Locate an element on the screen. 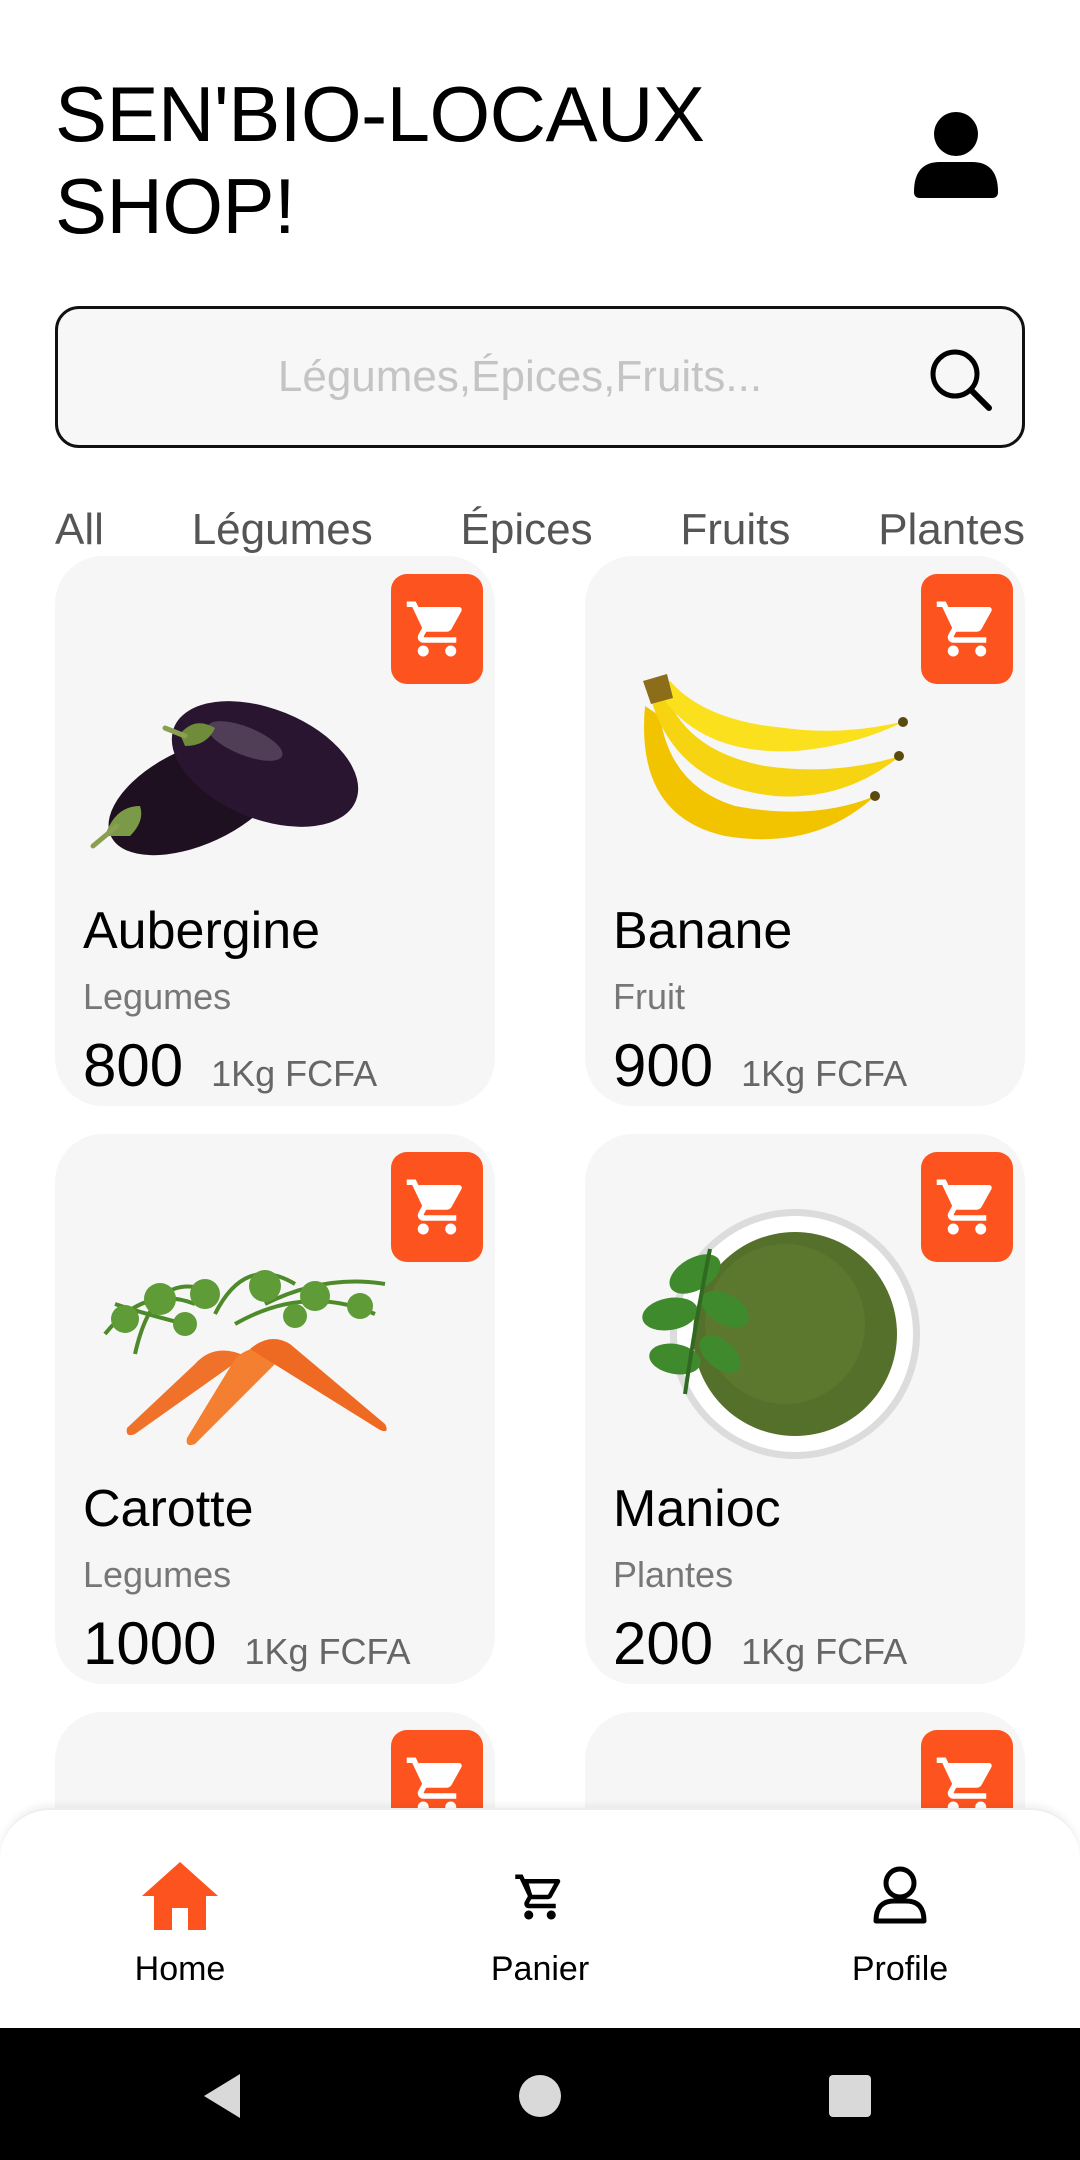 Image resolution: width=1080 pixels, height=2160 pixels. product-card: Banane Fruit 900 1Kg FCFA is located at coordinates (805, 831).